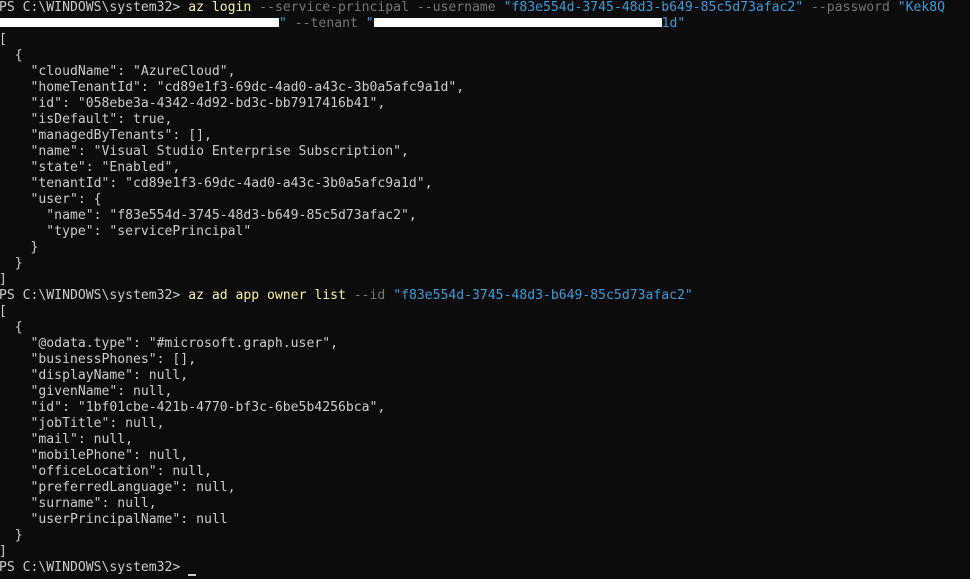 This screenshot has width=970, height=579. I want to click on output-line: "managedByTenants": [],, so click(106, 135).